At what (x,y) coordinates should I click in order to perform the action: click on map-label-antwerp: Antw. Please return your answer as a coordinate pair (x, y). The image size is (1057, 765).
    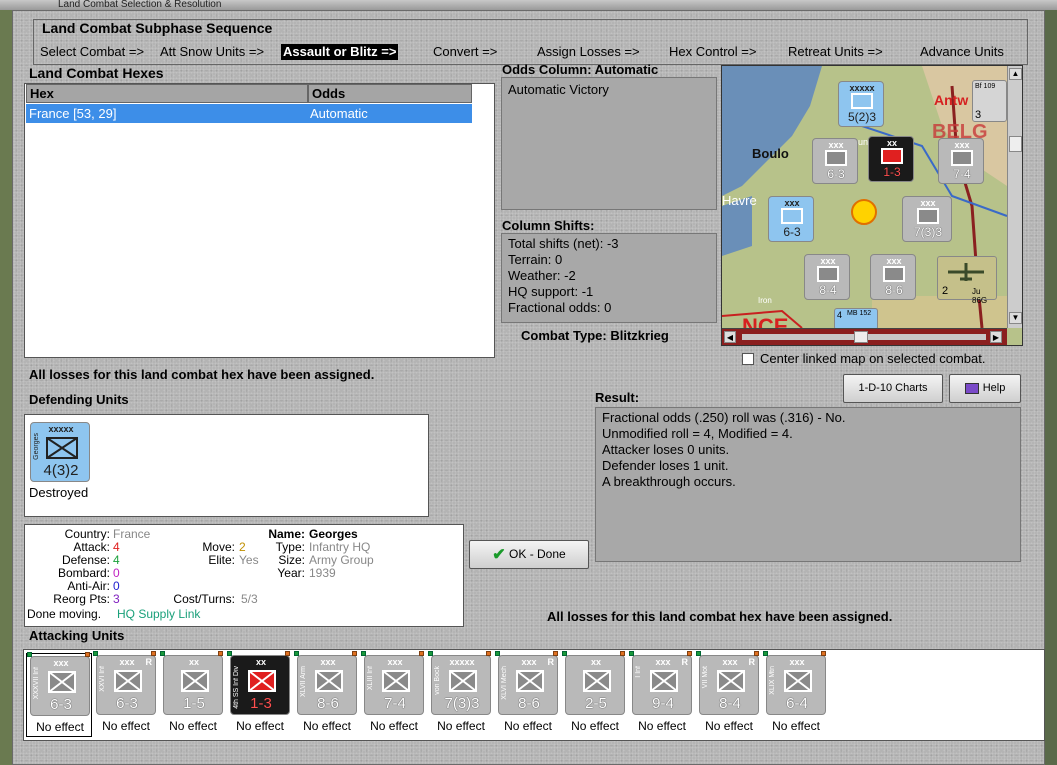
    Looking at the image, I should click on (951, 100).